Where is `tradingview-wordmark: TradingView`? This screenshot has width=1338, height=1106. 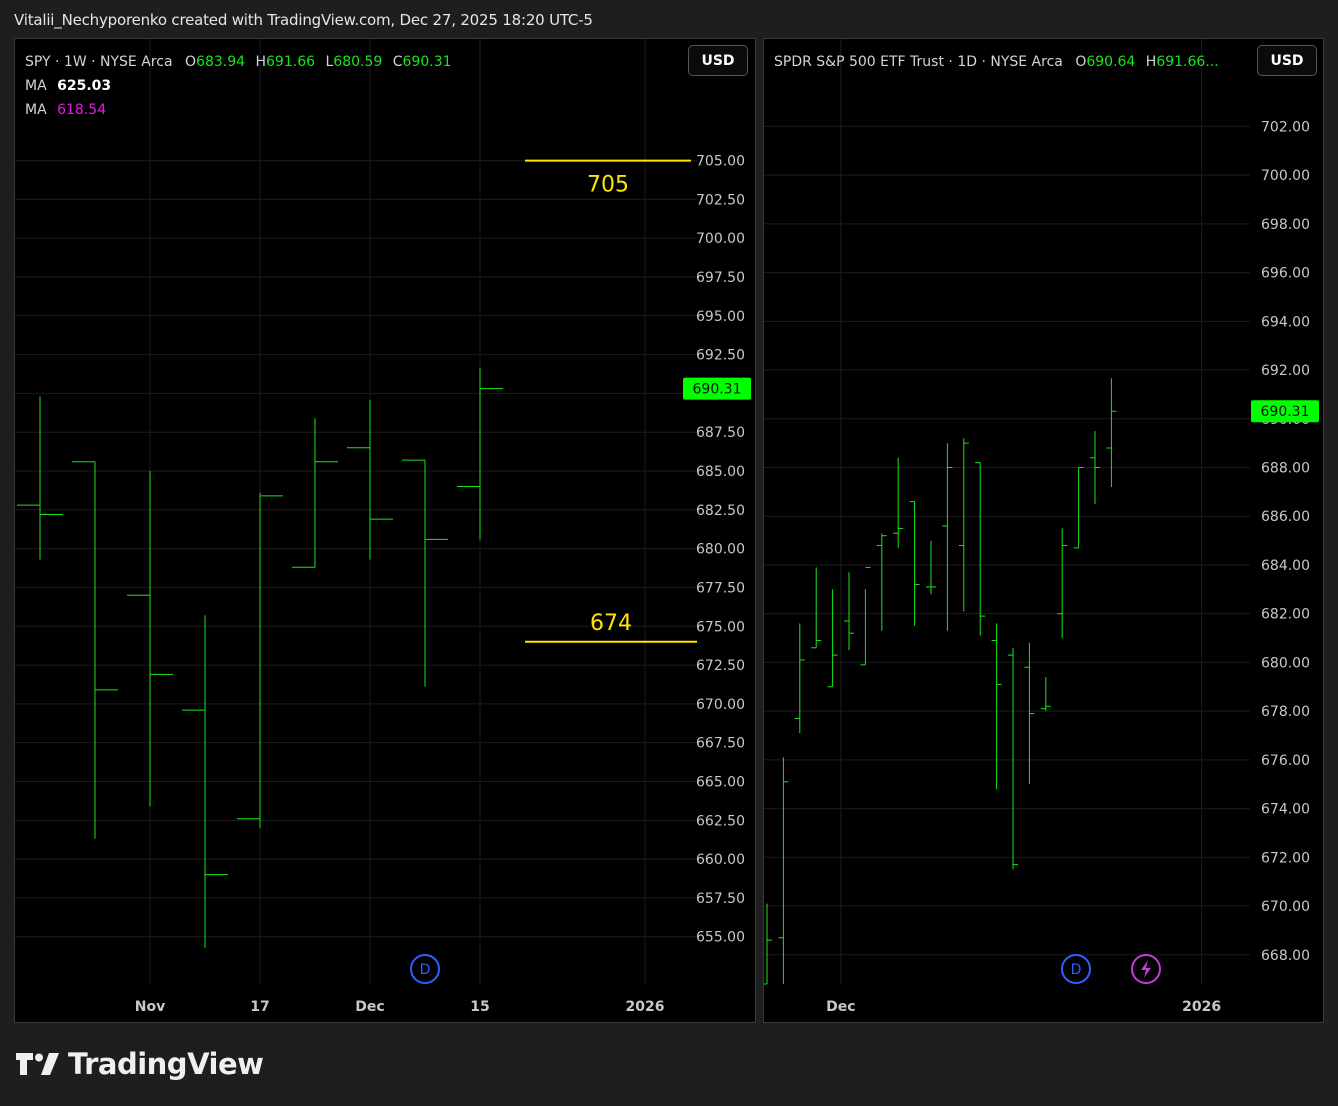 tradingview-wordmark: TradingView is located at coordinates (166, 1064).